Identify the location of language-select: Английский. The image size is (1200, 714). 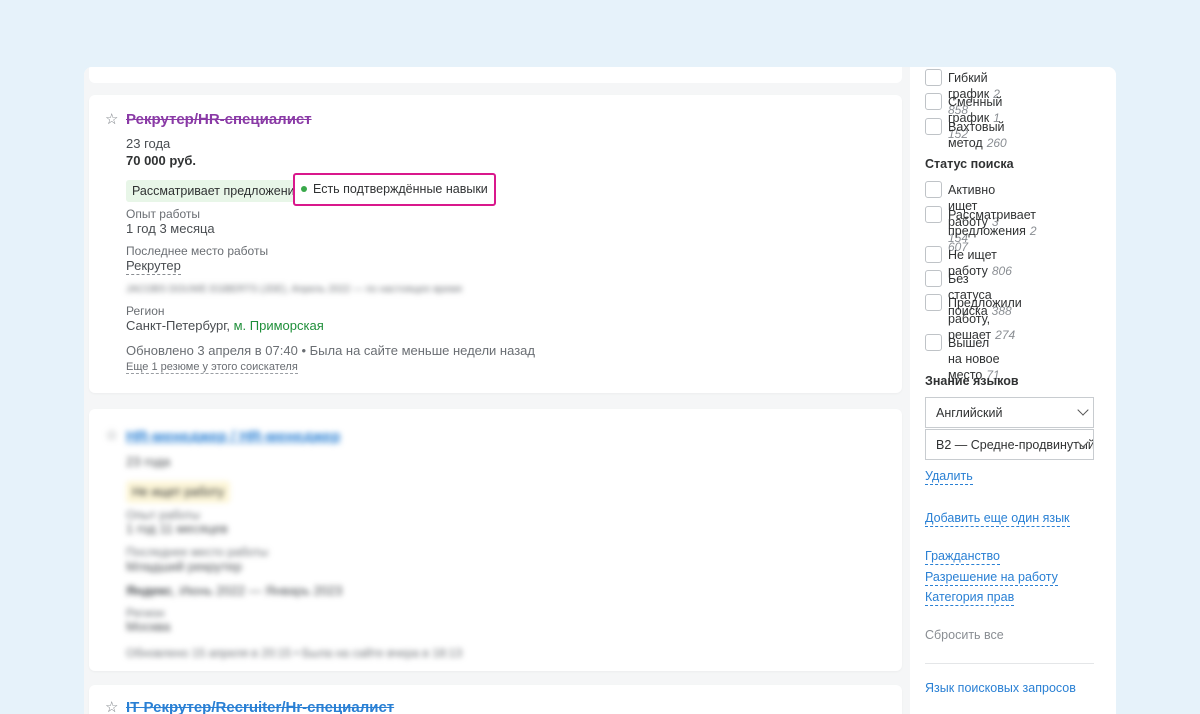
(1009, 412).